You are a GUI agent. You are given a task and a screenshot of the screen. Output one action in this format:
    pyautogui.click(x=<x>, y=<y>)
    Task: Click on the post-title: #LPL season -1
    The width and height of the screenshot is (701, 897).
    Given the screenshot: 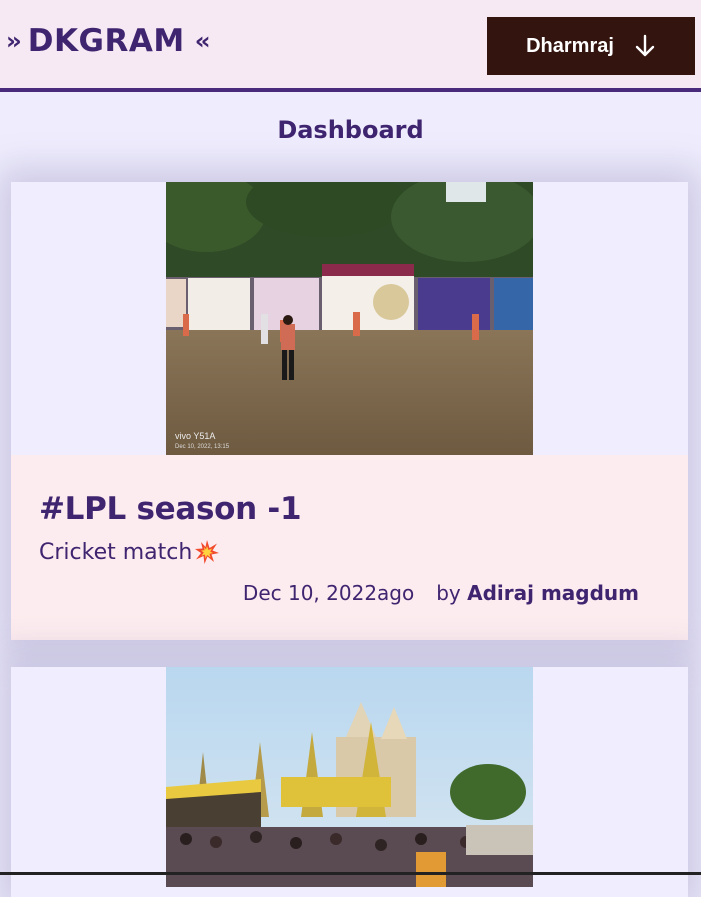 What is the action you would take?
    pyautogui.click(x=170, y=509)
    